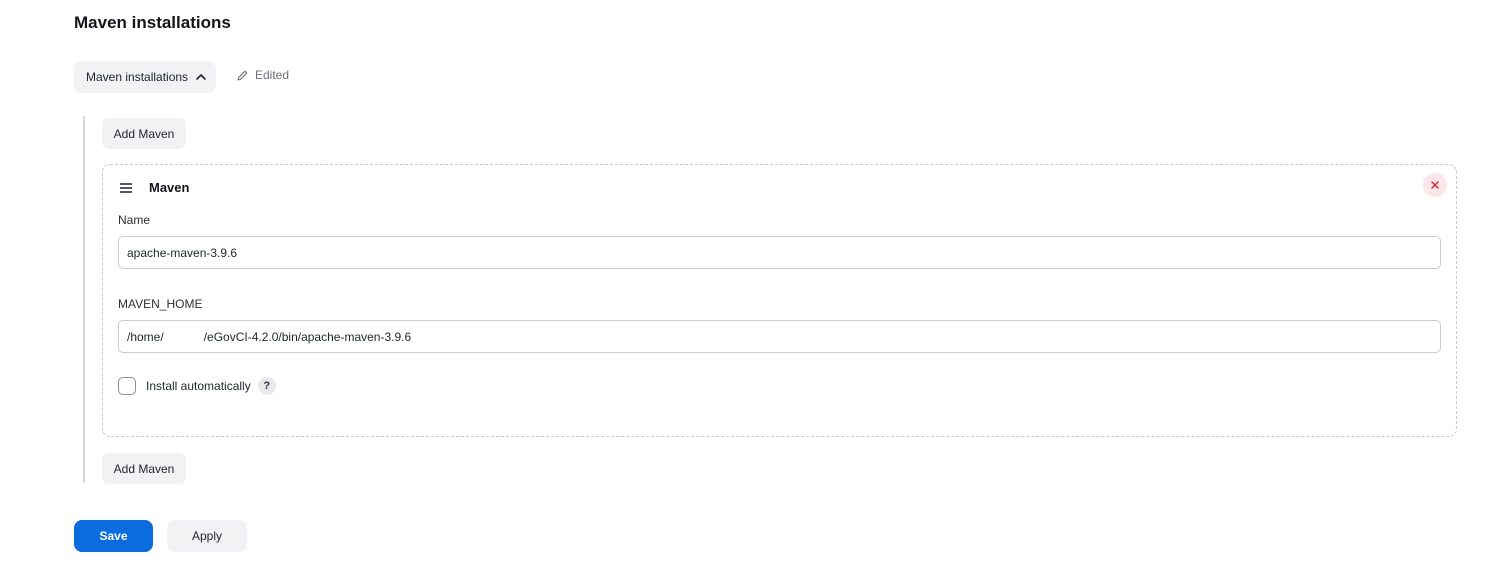 This screenshot has height=573, width=1502. I want to click on apply-button: Apply, so click(207, 536).